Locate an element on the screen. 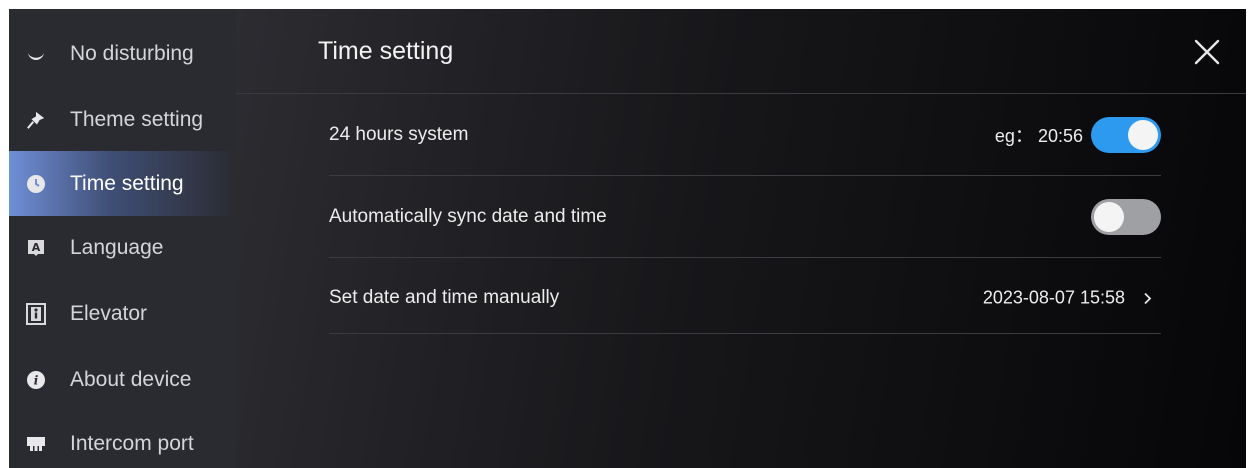  setting-value: 2023-08-07 15:58 is located at coordinates (1072, 298).